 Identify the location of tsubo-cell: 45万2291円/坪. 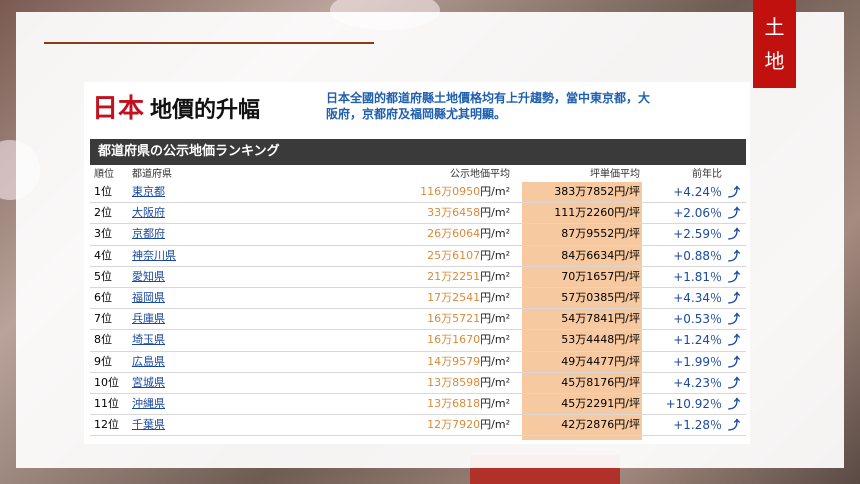
(600, 403).